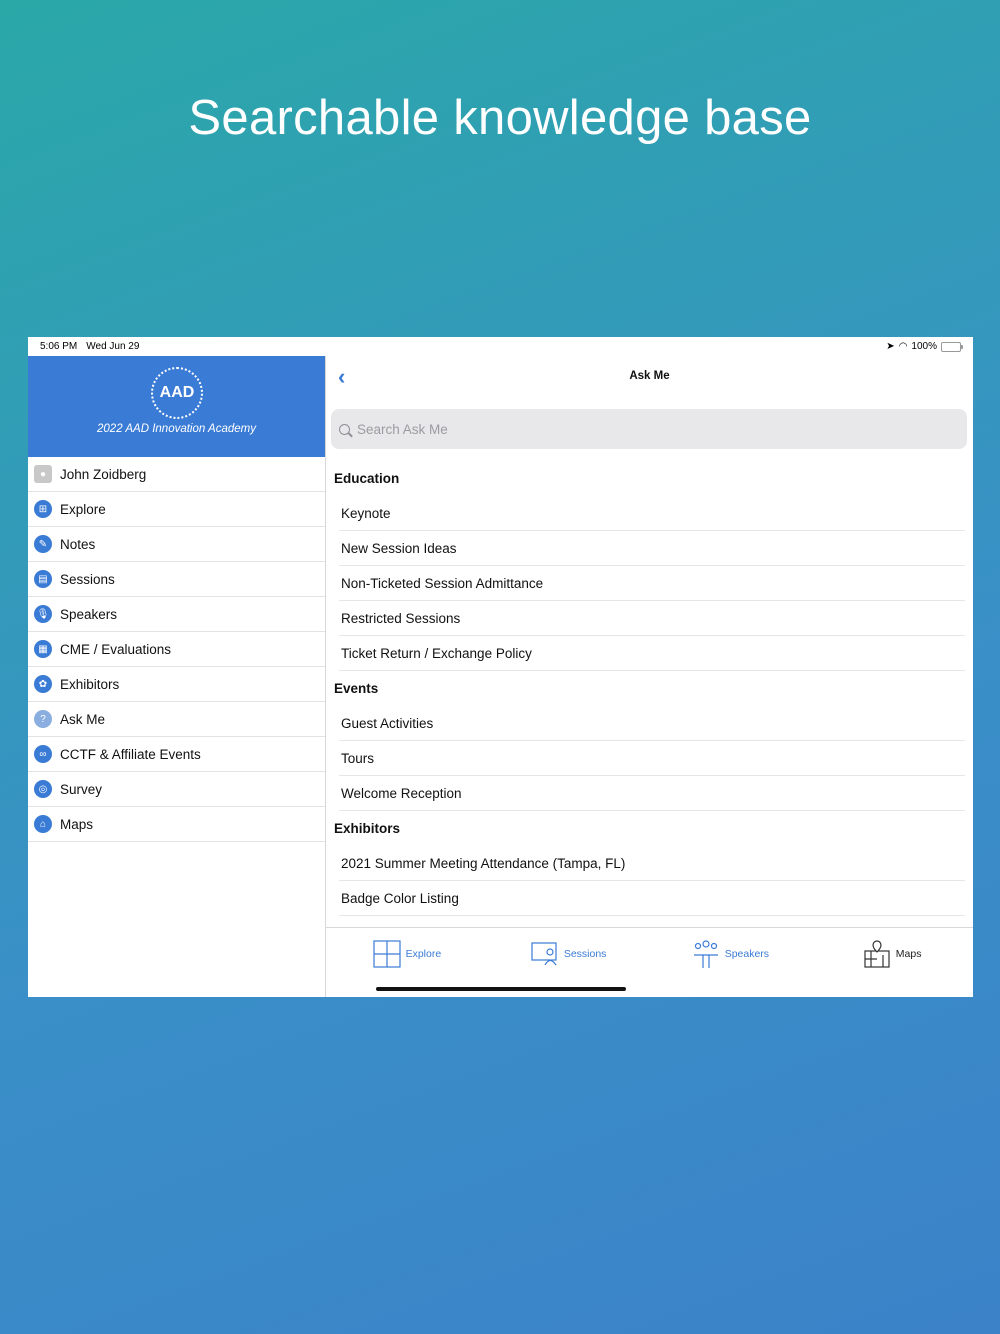 This screenshot has height=1334, width=1000. What do you see at coordinates (177, 393) in the screenshot?
I see `aad-logo: AAD` at bounding box center [177, 393].